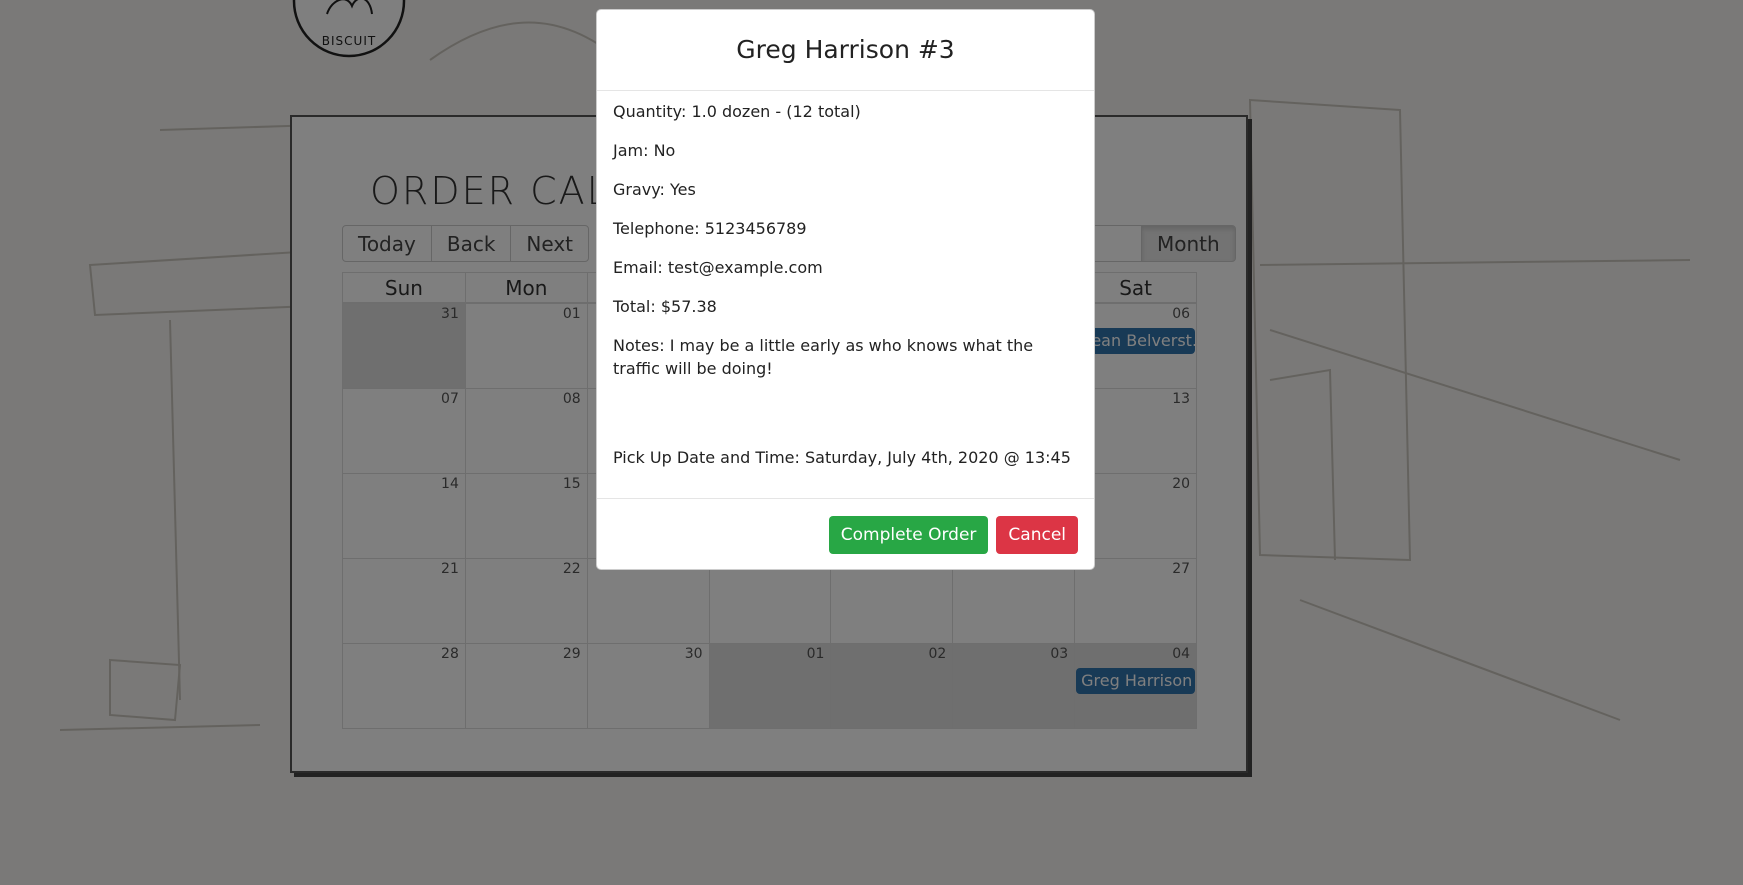  Describe the element at coordinates (718, 267) in the screenshot. I see `order-email: Email: test@example.com` at that location.